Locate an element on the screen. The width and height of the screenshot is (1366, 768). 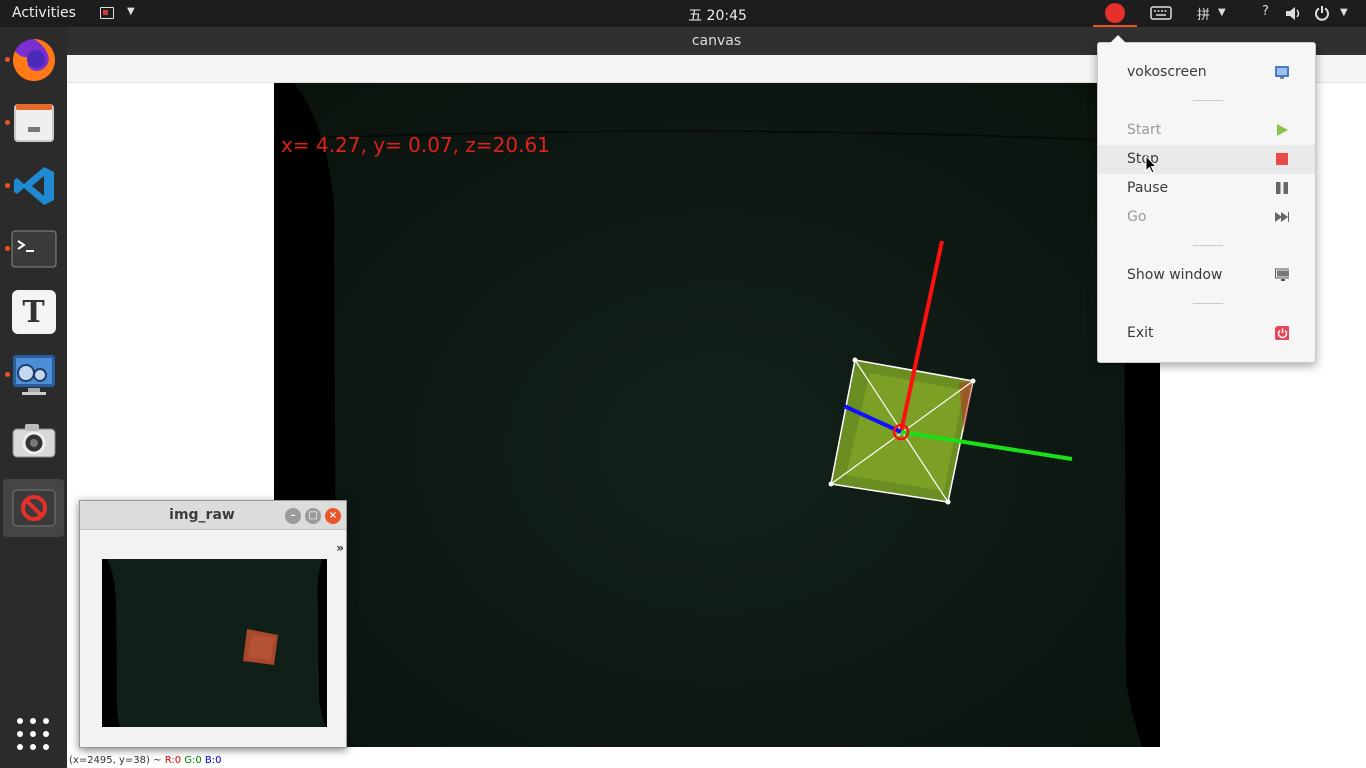
vscode-icon is located at coordinates (33, 186).